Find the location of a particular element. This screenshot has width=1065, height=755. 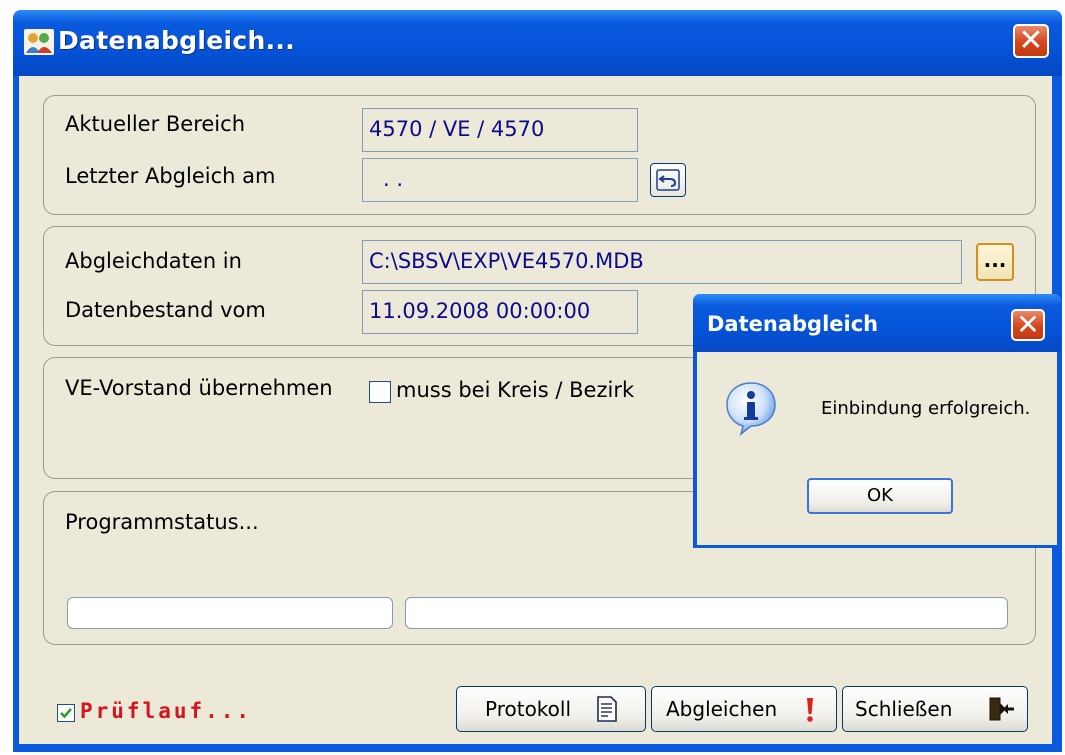

synchronize-button: Abgleichen is located at coordinates (744, 709).